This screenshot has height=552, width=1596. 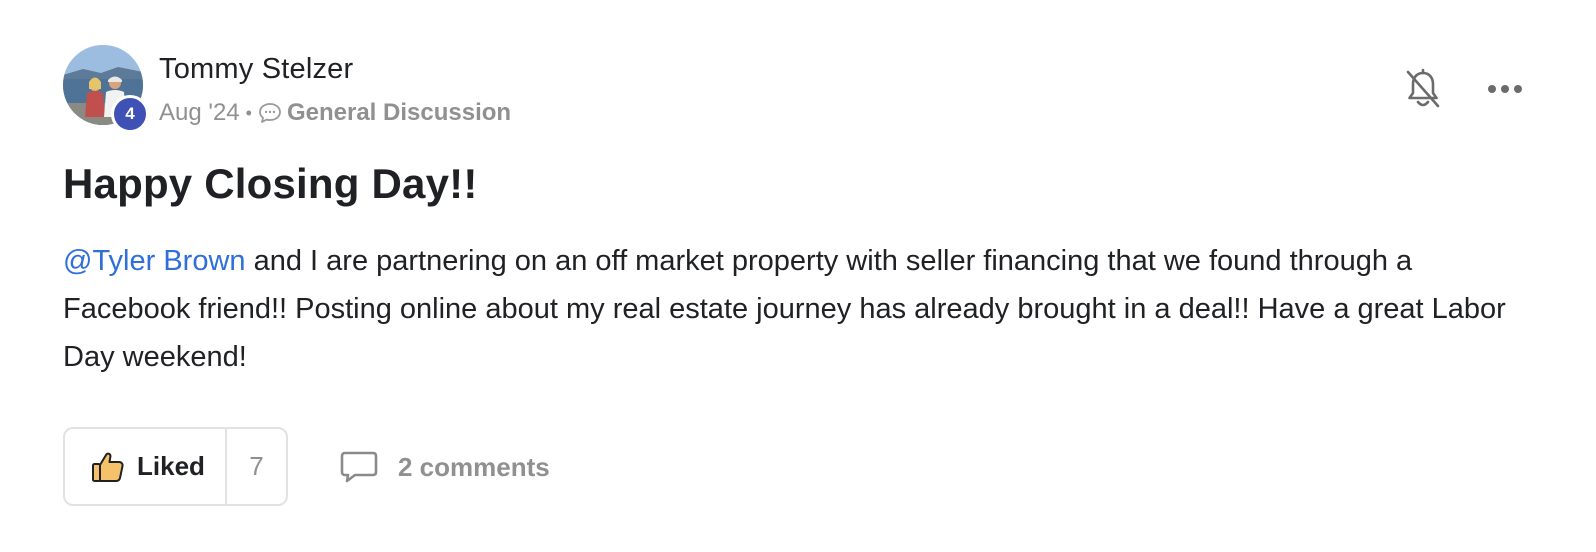 What do you see at coordinates (359, 467) in the screenshot?
I see `comment-icon` at bounding box center [359, 467].